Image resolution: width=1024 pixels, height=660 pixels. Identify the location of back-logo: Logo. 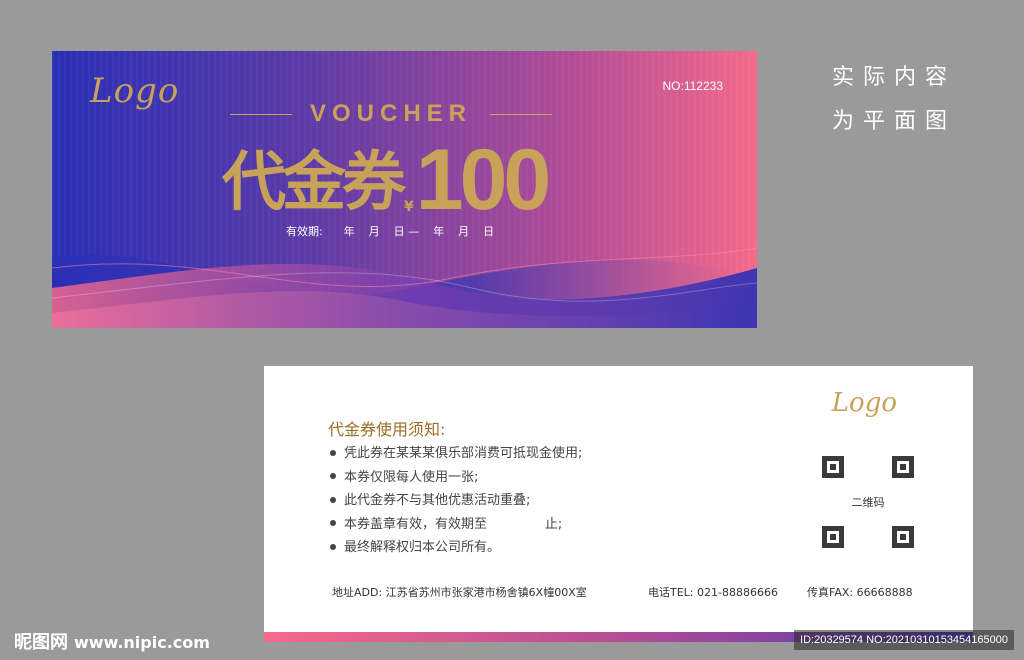
(864, 403).